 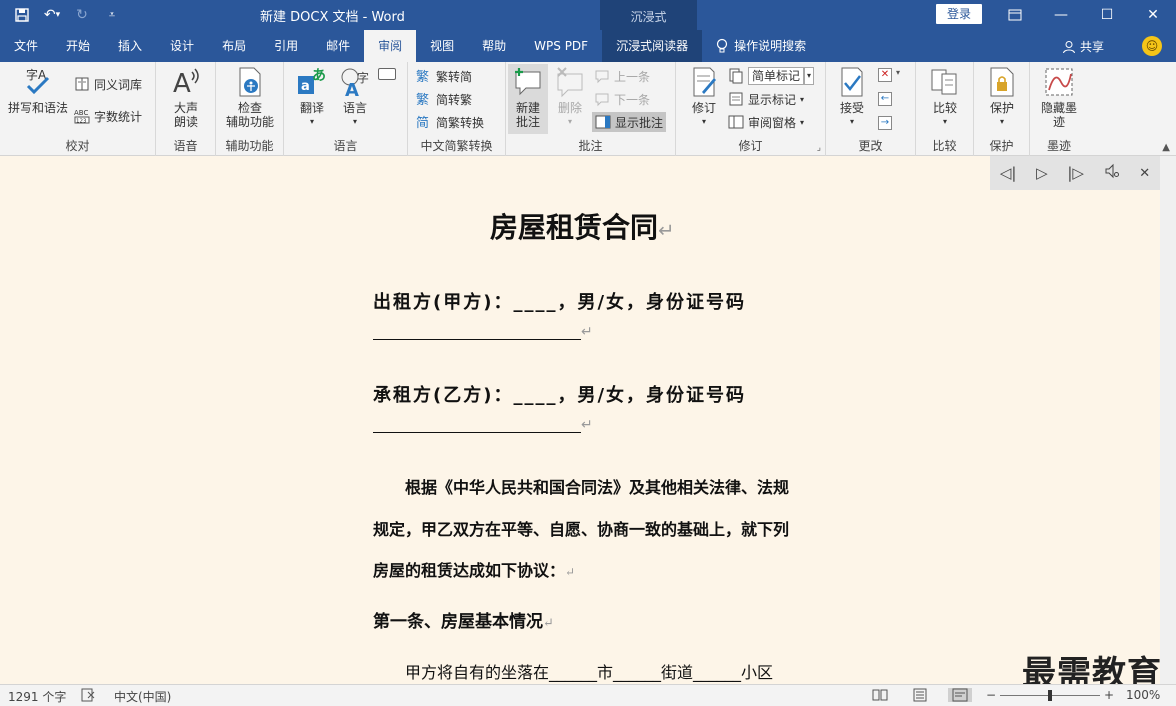 What do you see at coordinates (589, 671) in the screenshot?
I see `location-line: 甲方将自有的坐落在______市______街道______小区` at bounding box center [589, 671].